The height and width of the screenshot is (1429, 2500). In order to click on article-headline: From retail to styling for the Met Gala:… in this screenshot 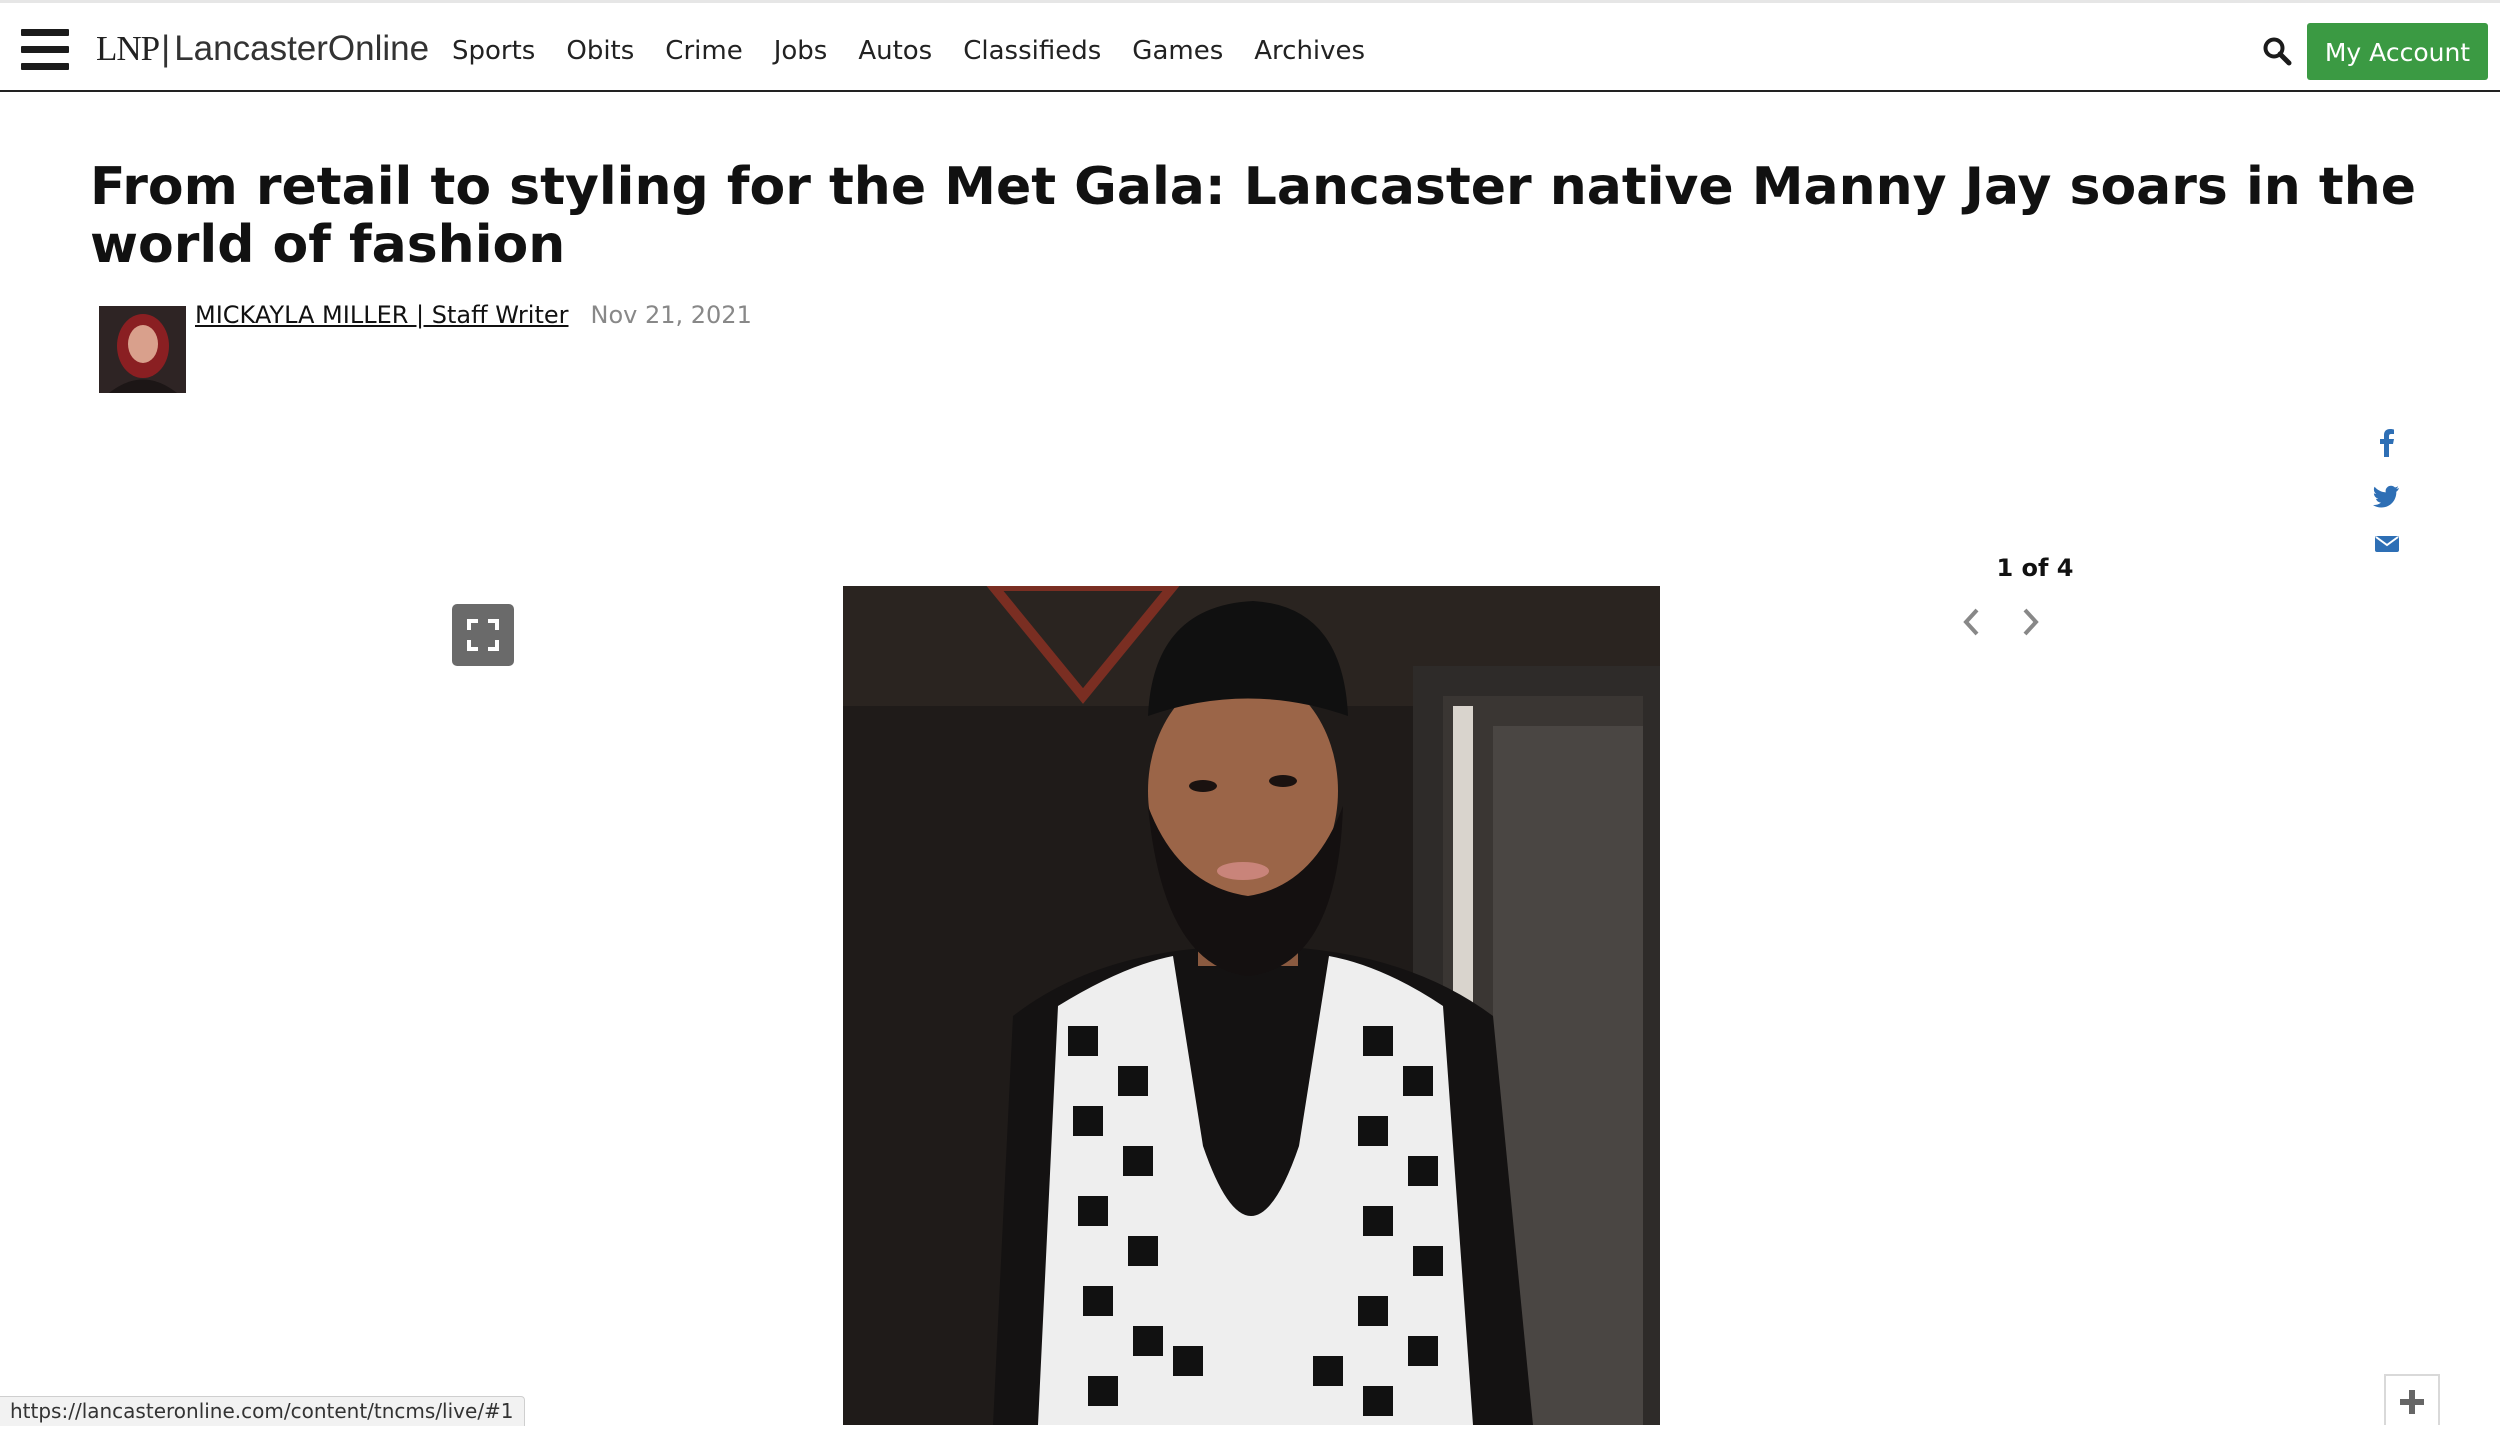, I will do `click(1253, 216)`.